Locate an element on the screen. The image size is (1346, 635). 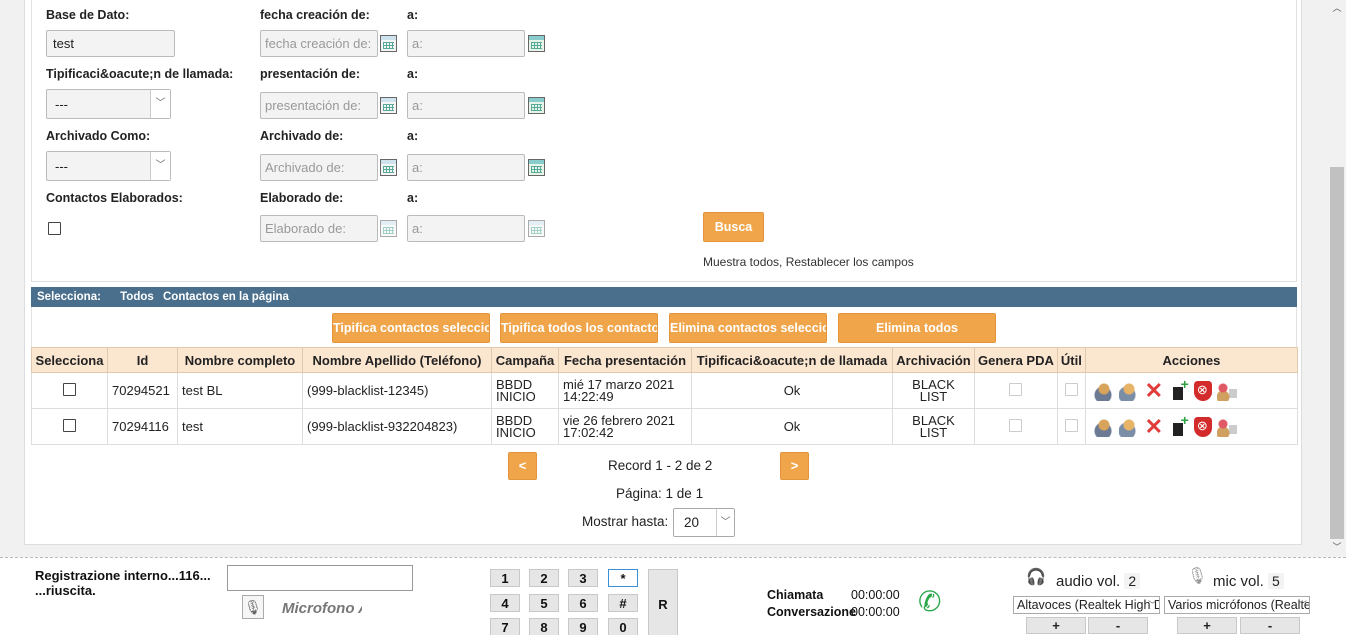
key-0: 0 is located at coordinates (623, 626).